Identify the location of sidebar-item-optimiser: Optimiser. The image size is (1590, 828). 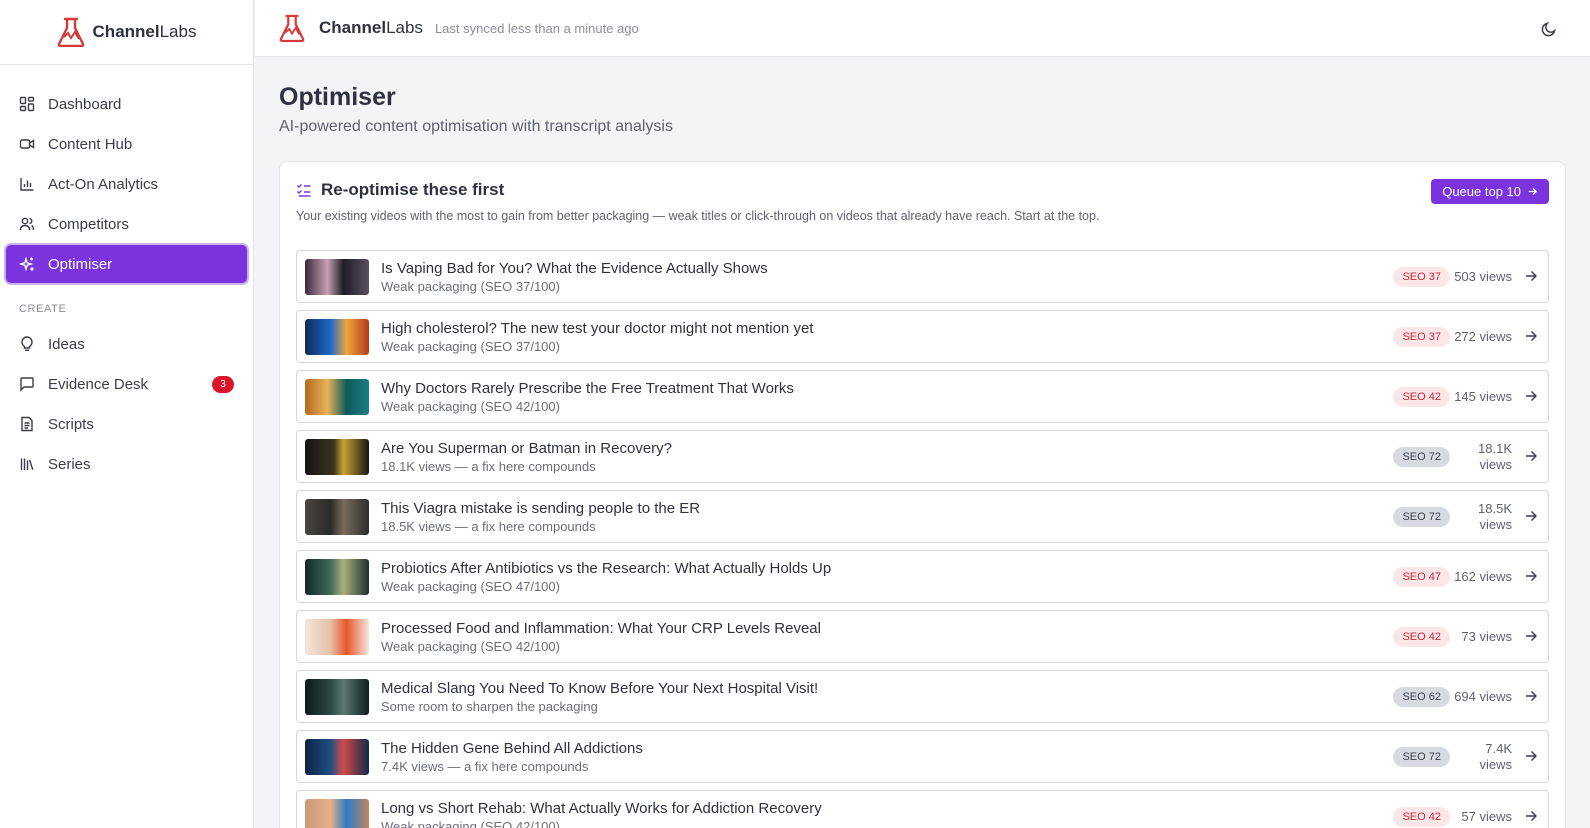
(126, 264).